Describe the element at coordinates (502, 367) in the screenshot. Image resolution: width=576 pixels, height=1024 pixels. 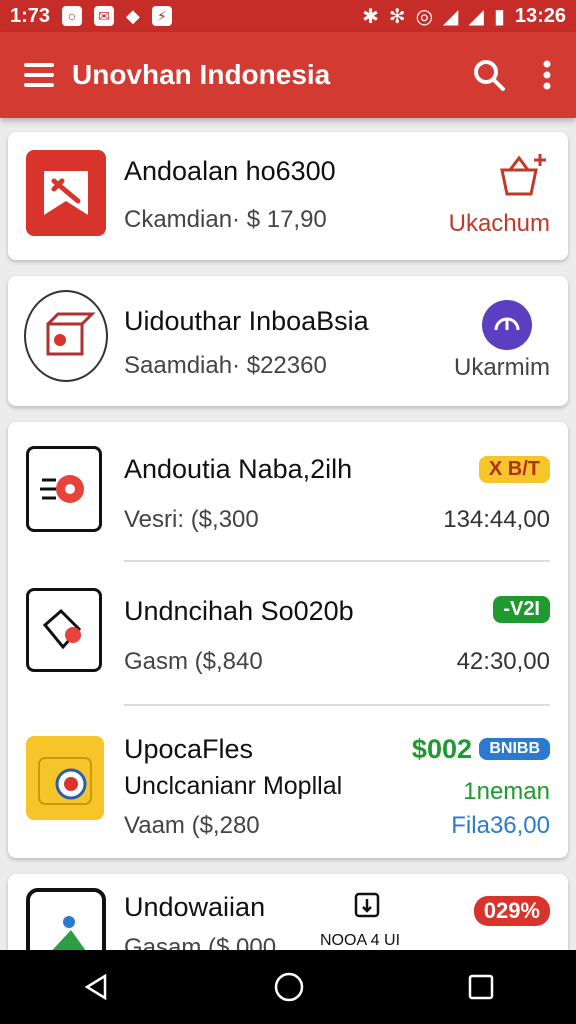
I see `item-action-label: Ukarmim` at that location.